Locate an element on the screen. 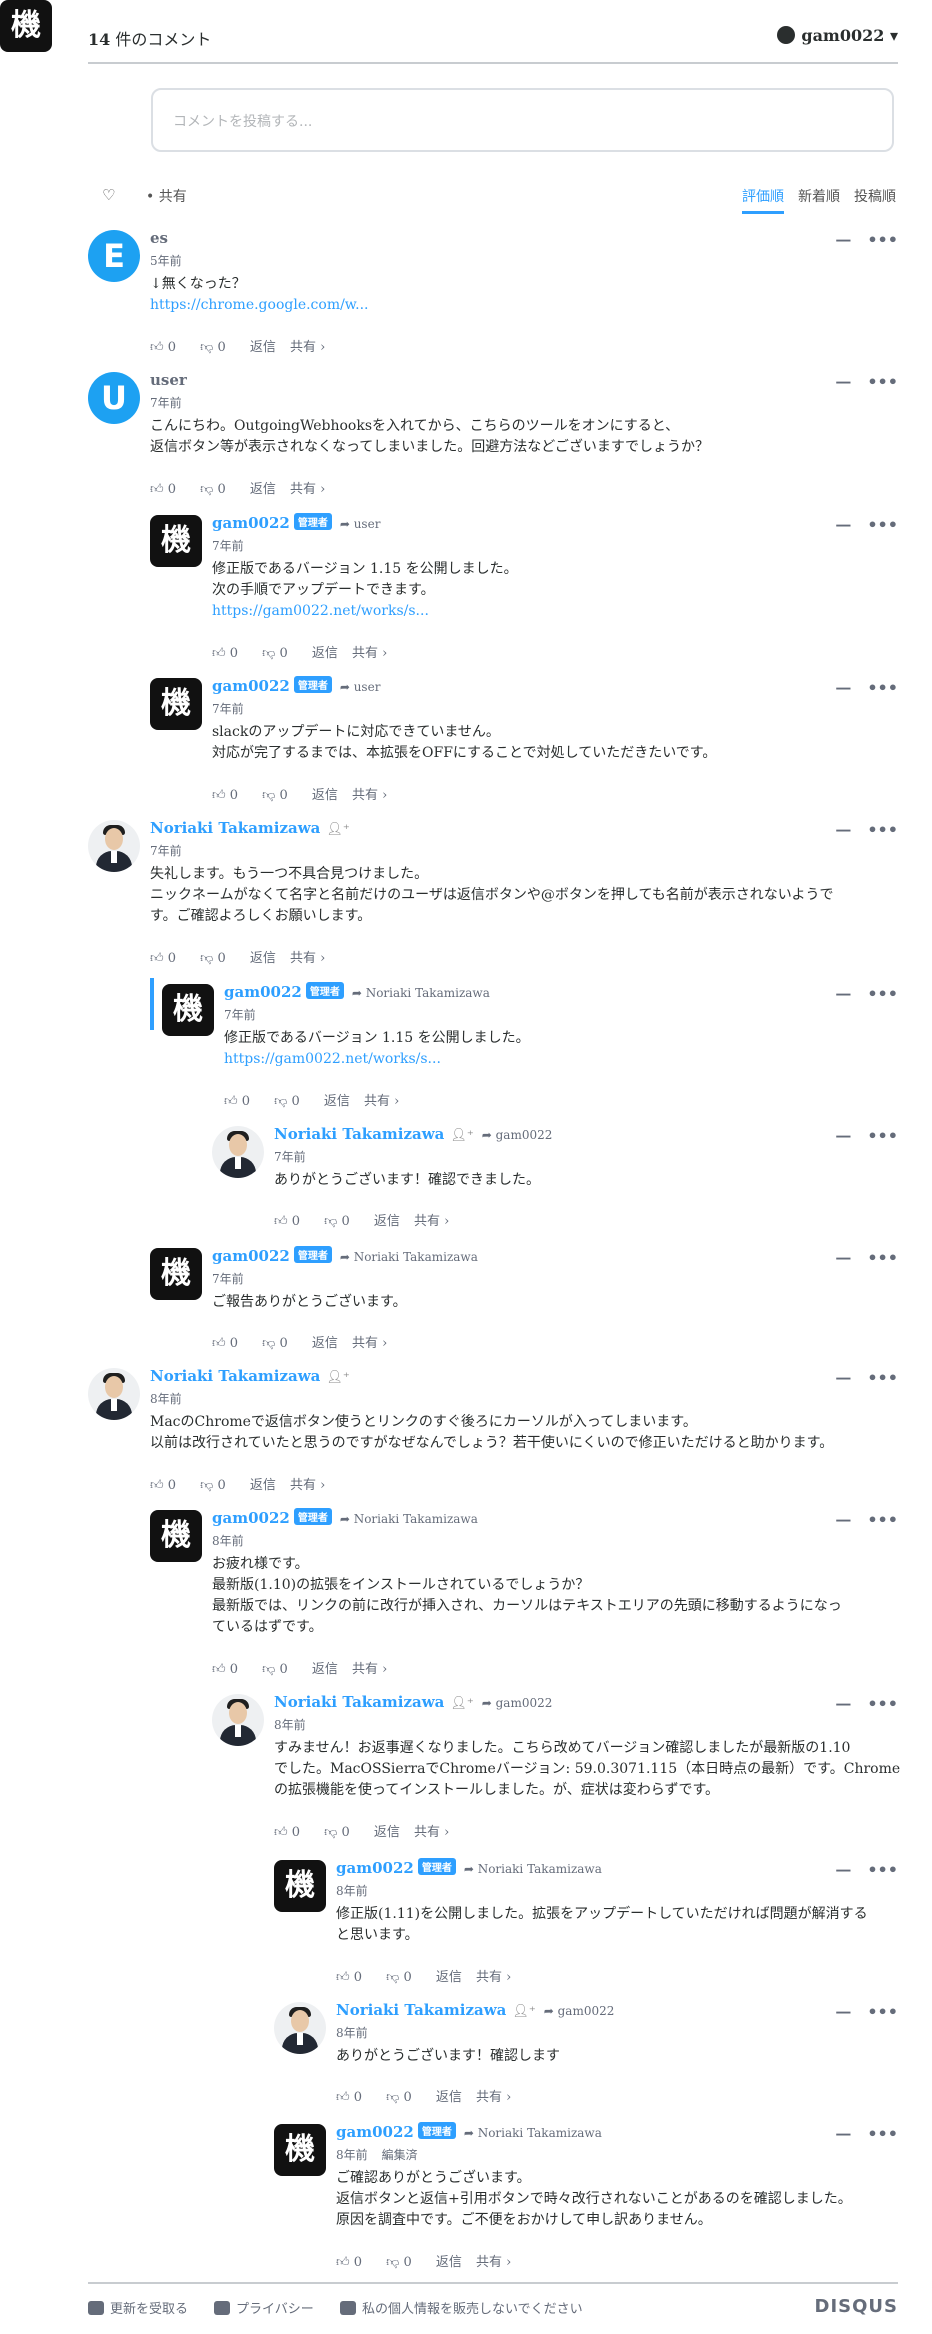  avatar: U is located at coordinates (114, 398).